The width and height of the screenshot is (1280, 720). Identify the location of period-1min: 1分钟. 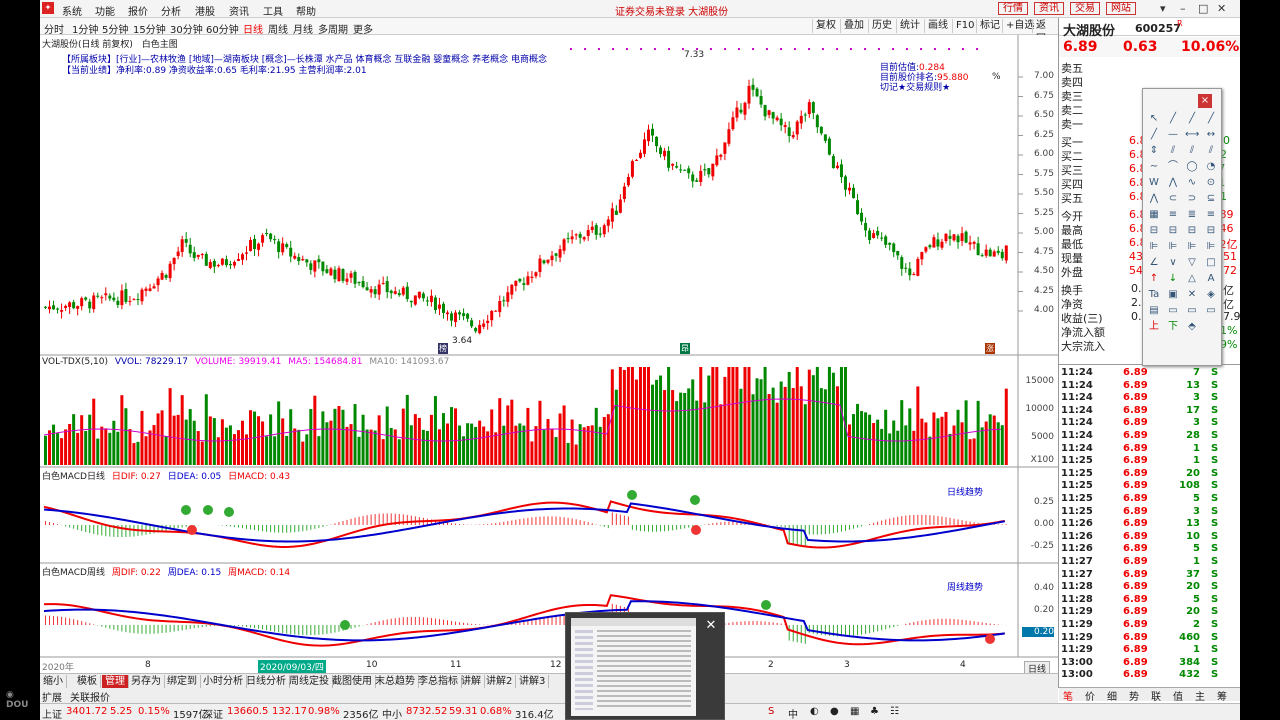
(85, 28).